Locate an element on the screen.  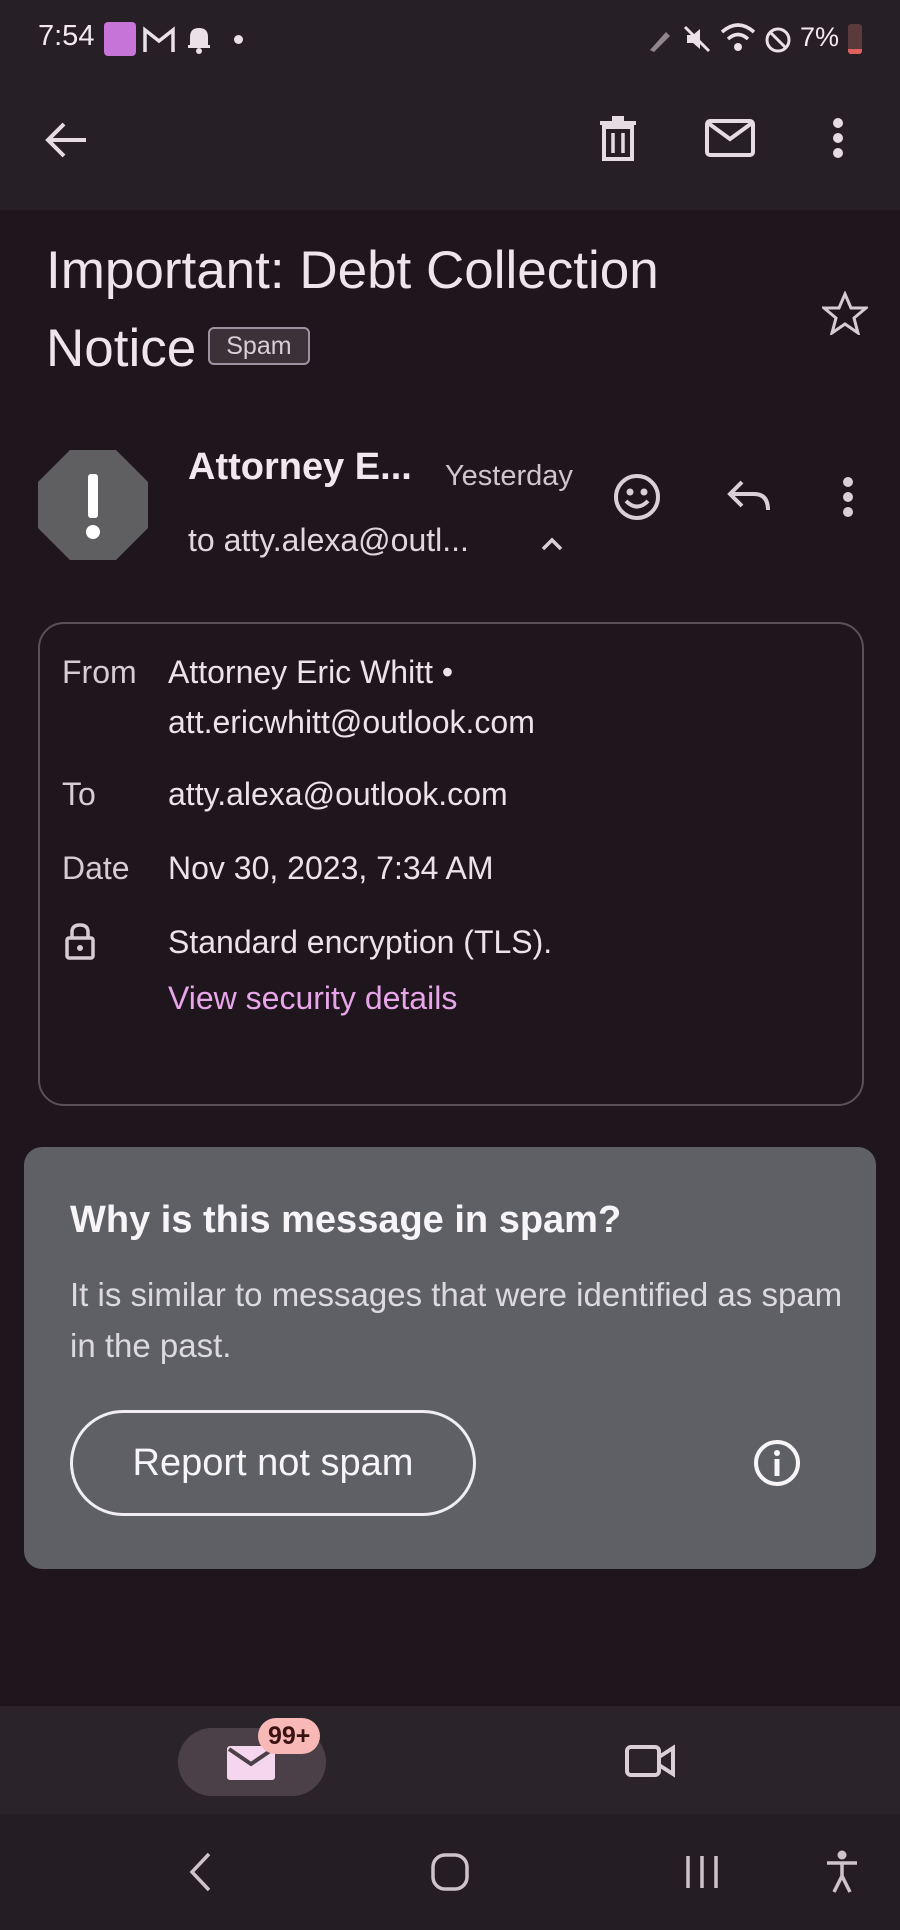
message-more-button is located at coordinates (848, 497).